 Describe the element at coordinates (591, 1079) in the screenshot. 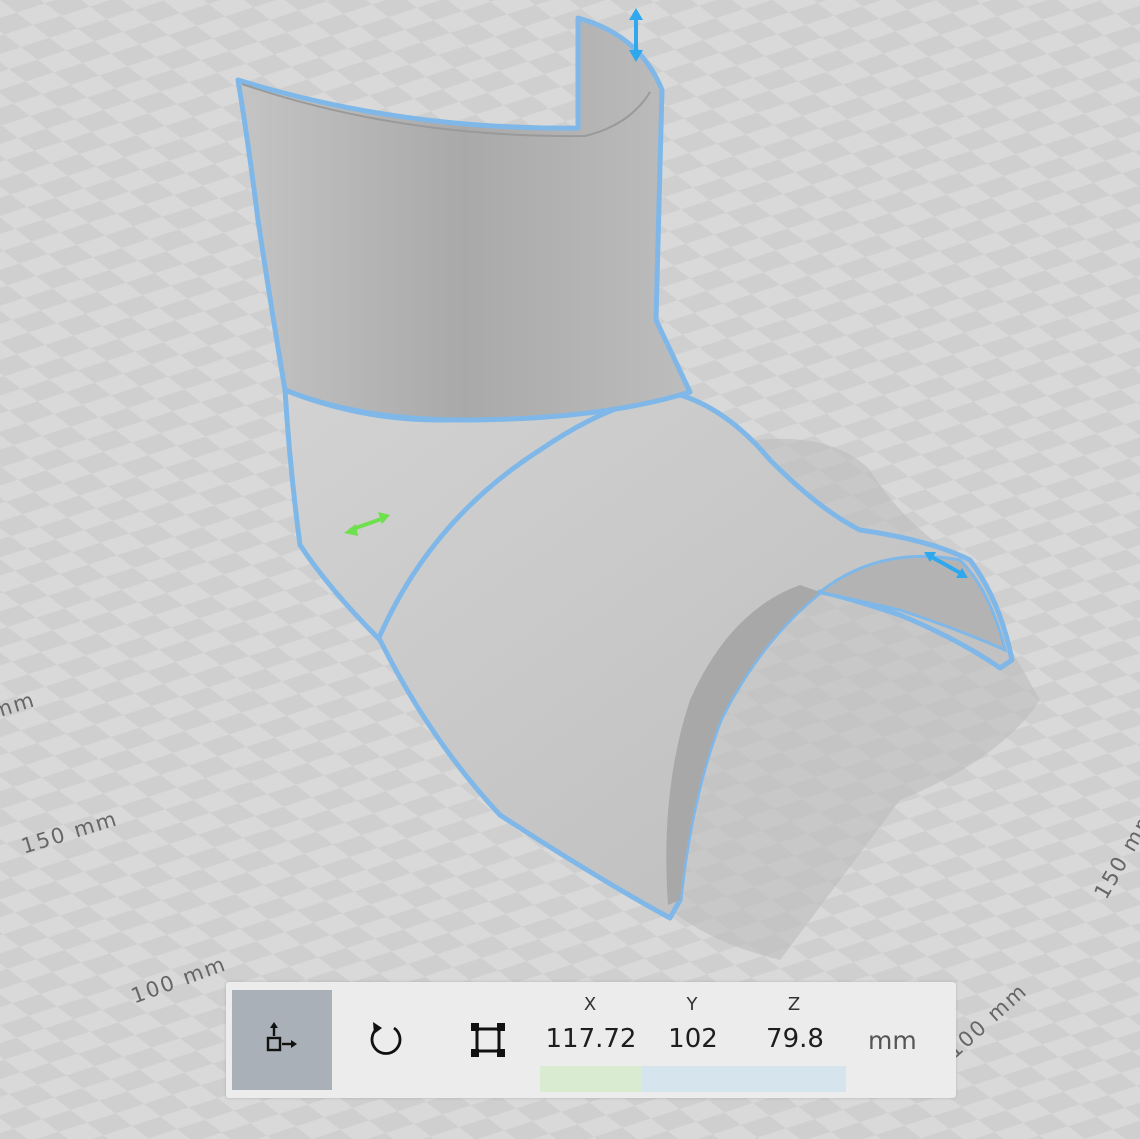

I see `x-coord-bar` at that location.